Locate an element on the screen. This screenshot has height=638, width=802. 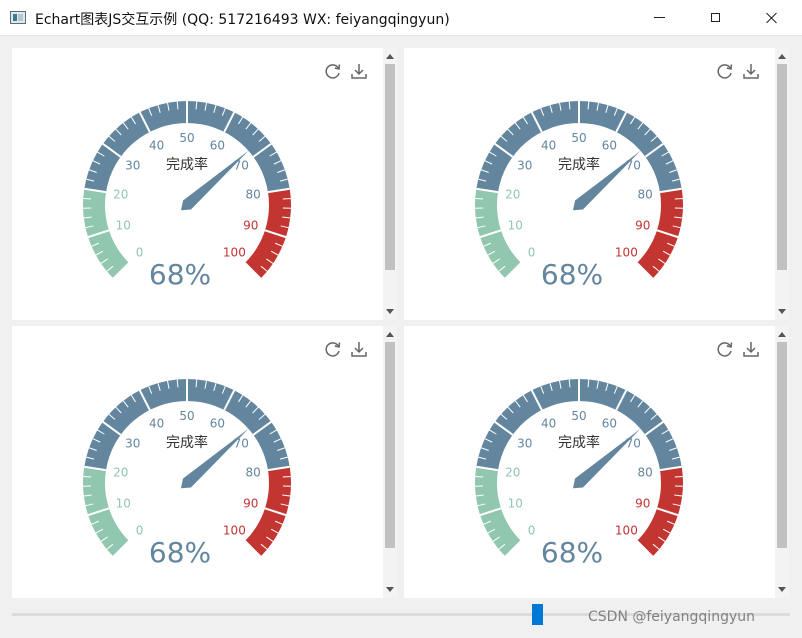
maximize-button is located at coordinates (715, 17).